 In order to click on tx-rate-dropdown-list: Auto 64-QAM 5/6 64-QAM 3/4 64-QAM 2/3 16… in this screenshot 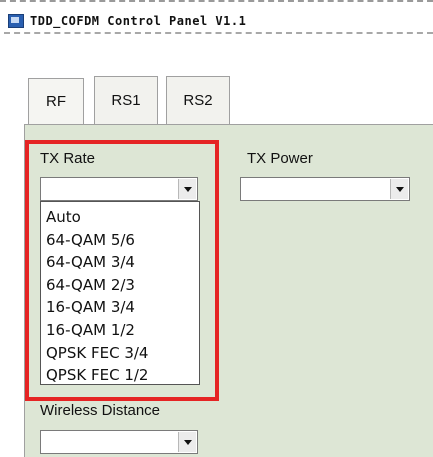, I will do `click(120, 293)`.